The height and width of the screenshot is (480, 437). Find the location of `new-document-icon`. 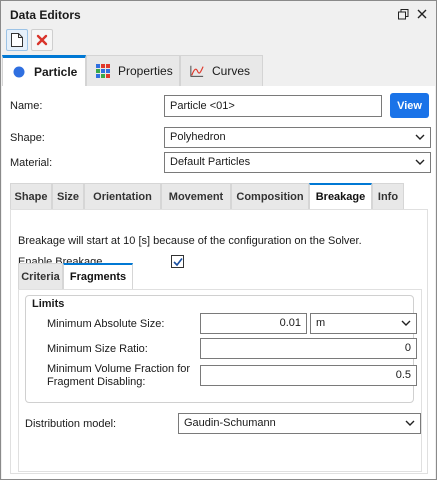

new-document-icon is located at coordinates (17, 40).